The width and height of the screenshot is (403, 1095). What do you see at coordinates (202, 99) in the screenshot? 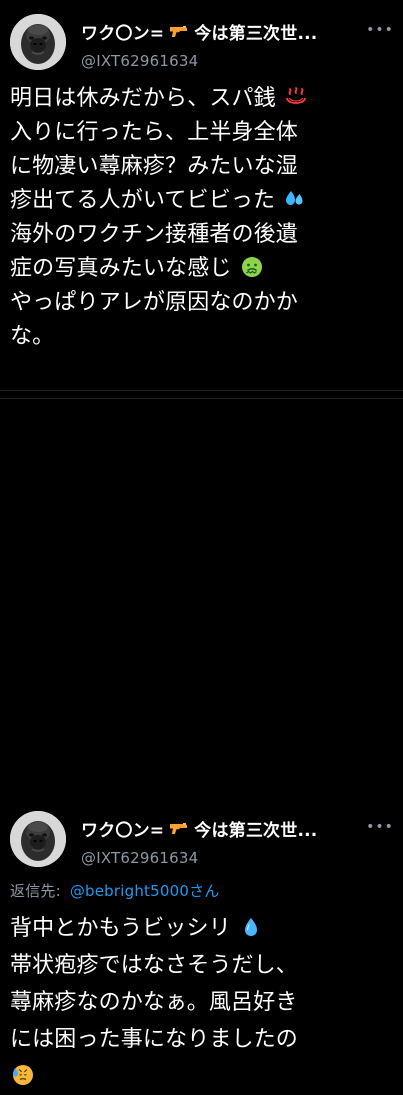
I see `tweet-line: 明日は休みだから、スパ銭` at bounding box center [202, 99].